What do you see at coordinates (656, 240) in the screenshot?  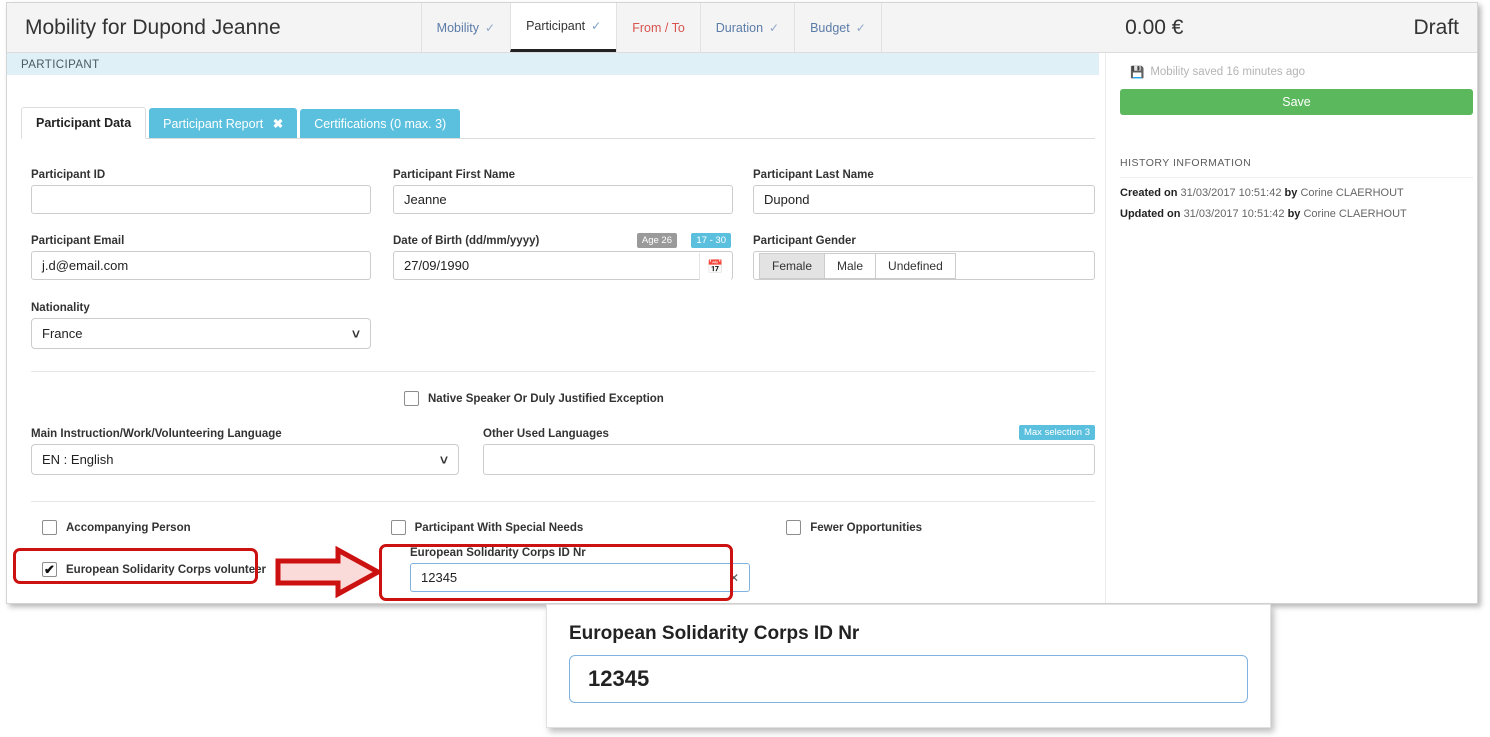 I see `age-badge: Age 26` at bounding box center [656, 240].